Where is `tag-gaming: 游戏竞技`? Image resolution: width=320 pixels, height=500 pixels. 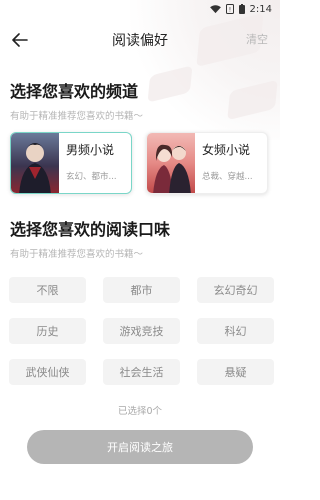
tag-gaming: 游戏竞技 is located at coordinates (141, 331).